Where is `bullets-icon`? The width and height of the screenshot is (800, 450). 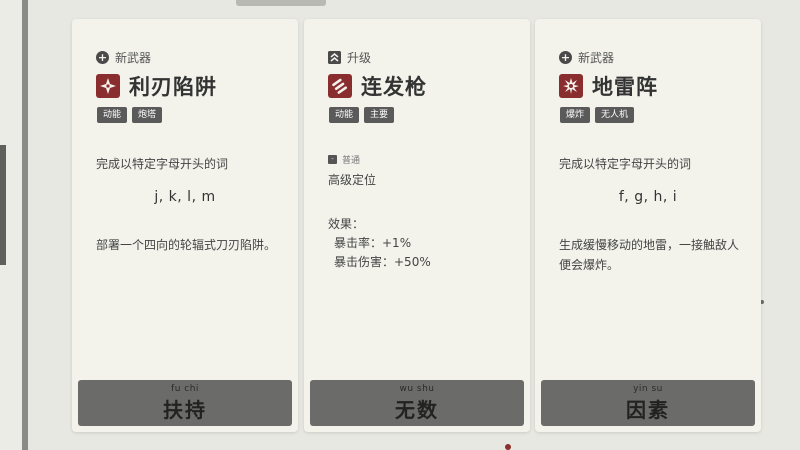
bullets-icon is located at coordinates (340, 86).